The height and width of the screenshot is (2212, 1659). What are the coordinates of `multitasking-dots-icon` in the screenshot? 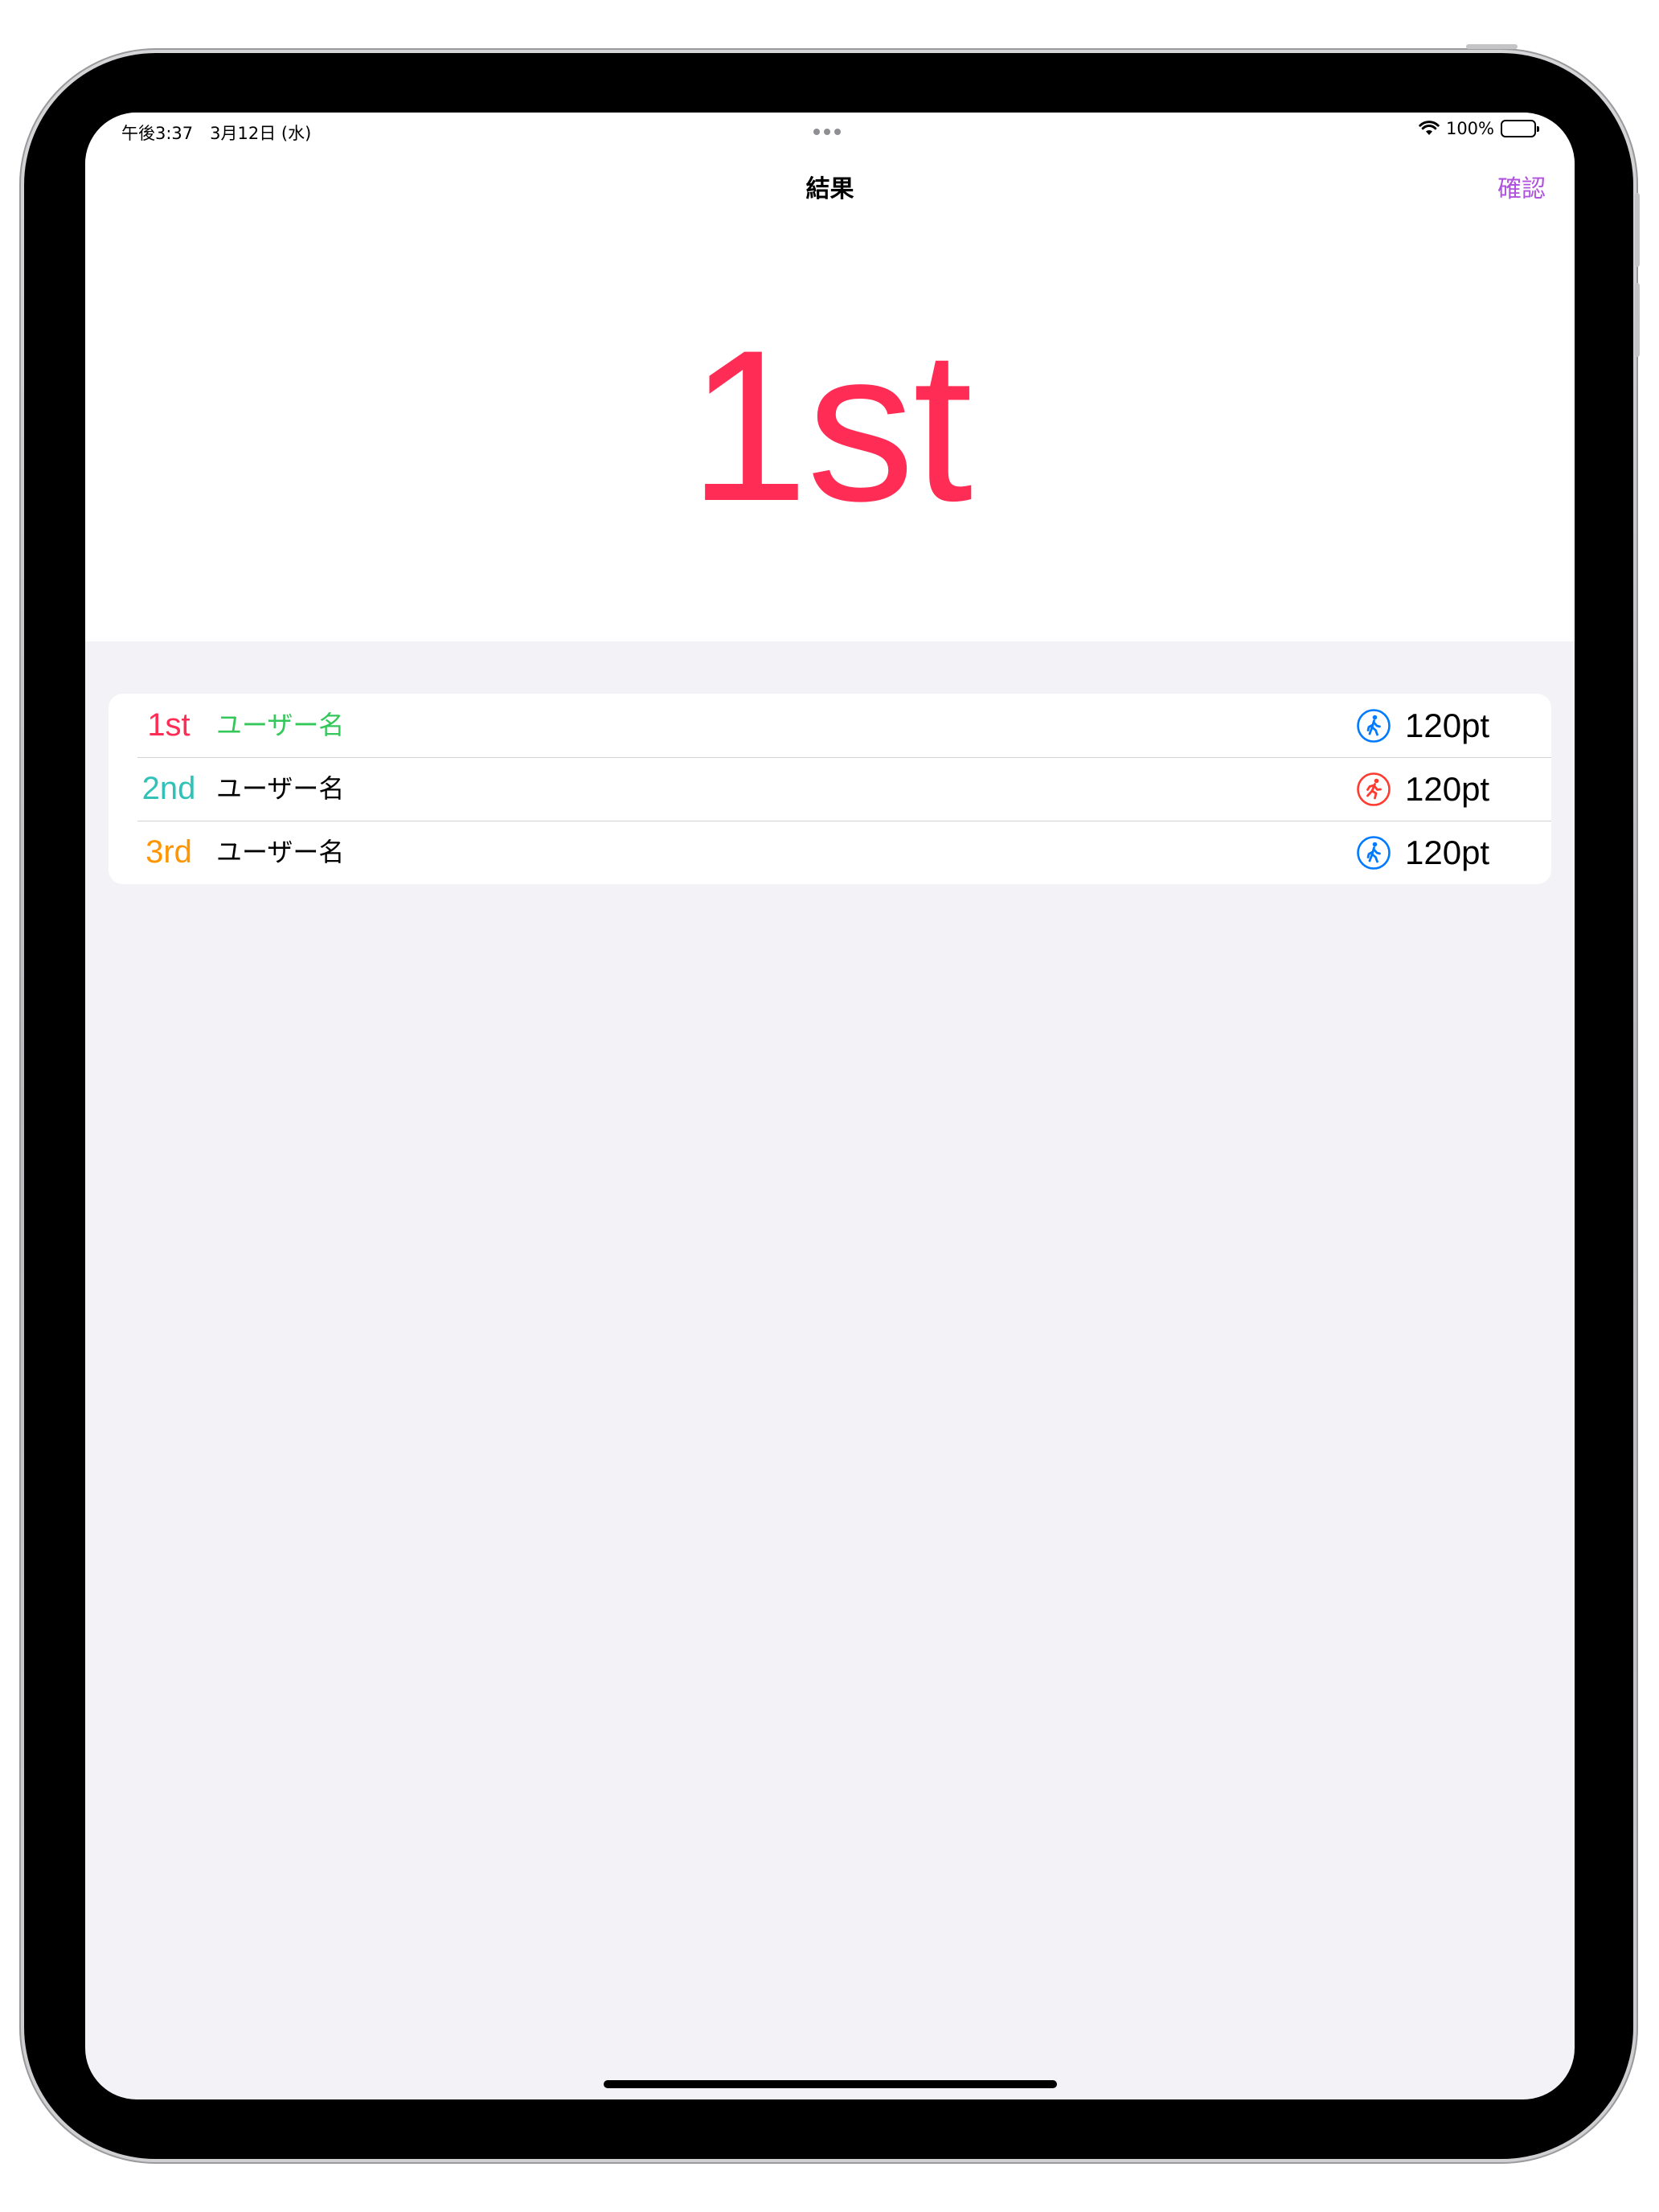 It's located at (827, 132).